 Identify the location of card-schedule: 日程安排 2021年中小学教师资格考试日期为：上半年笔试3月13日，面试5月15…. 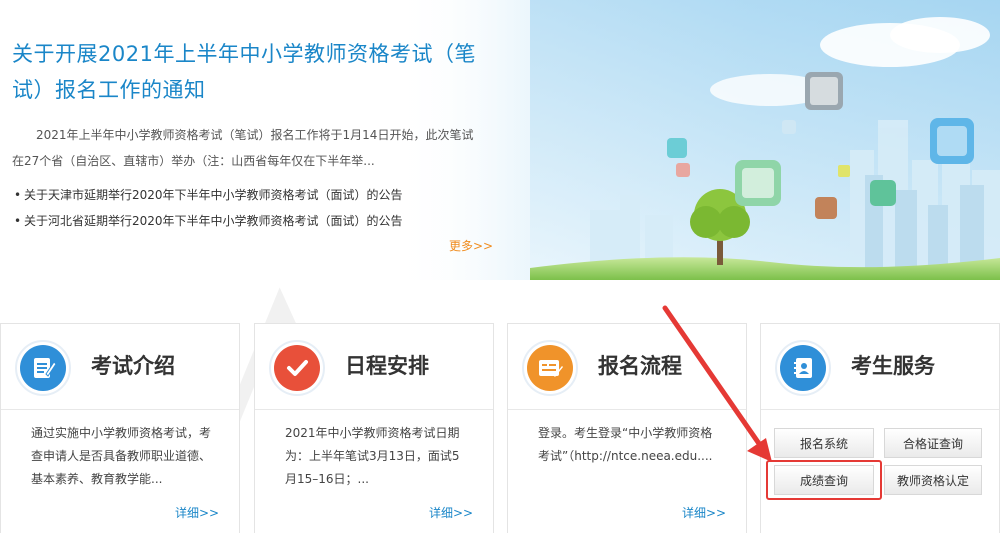
(374, 428).